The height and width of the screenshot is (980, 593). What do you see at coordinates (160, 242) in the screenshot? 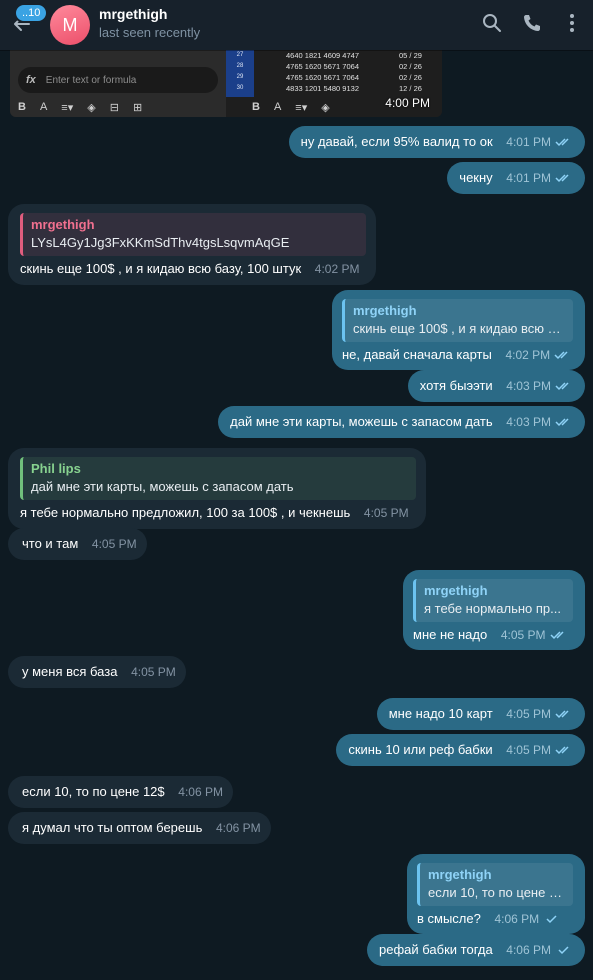
I see `reply-text: LYsL4Gy1Jg3FxKKmSdThv4tgsLsqvmAqGE` at bounding box center [160, 242].